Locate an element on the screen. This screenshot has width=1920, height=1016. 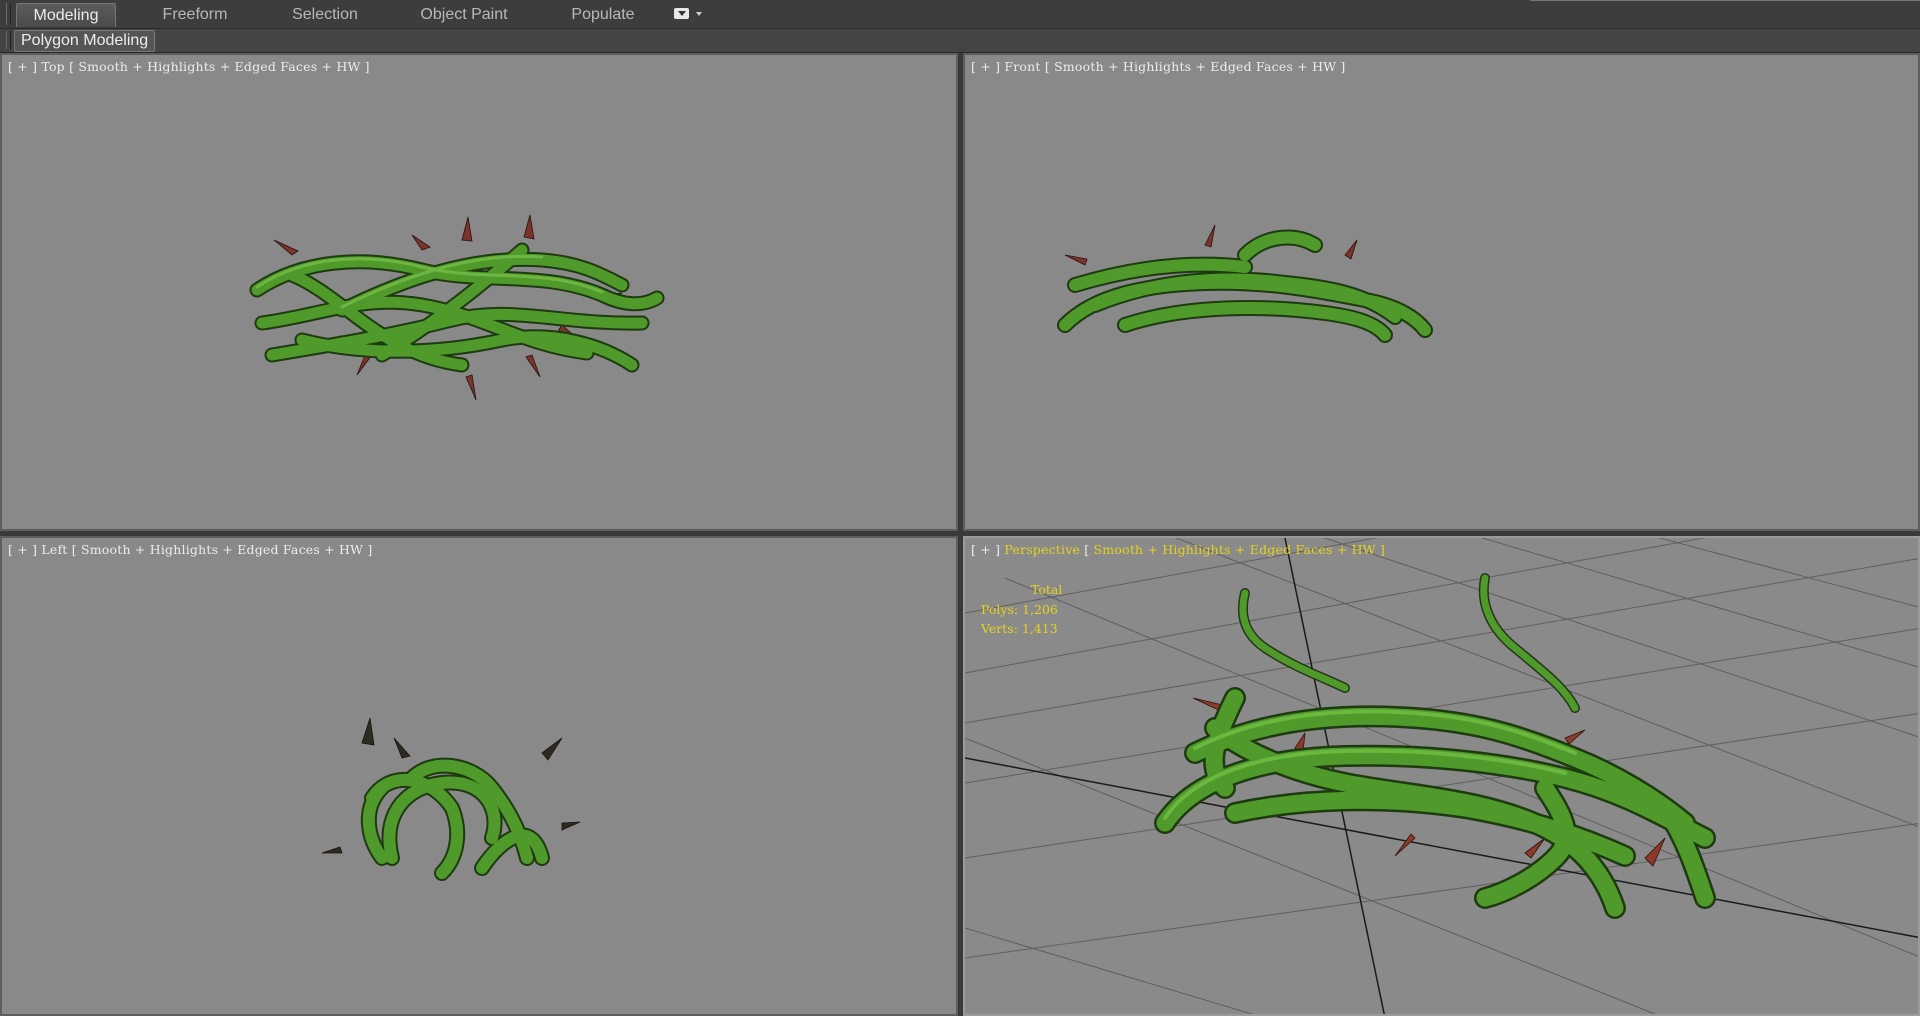
panel-polygon-modeling: Polygon Modeling is located at coordinates (85, 41).